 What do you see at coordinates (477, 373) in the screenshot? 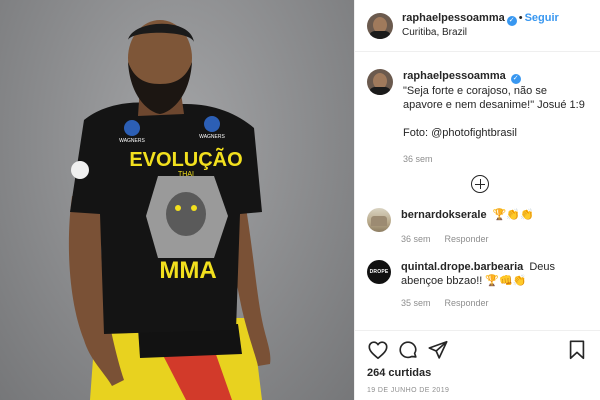
I see `likes-count: 264 curtidas` at bounding box center [477, 373].